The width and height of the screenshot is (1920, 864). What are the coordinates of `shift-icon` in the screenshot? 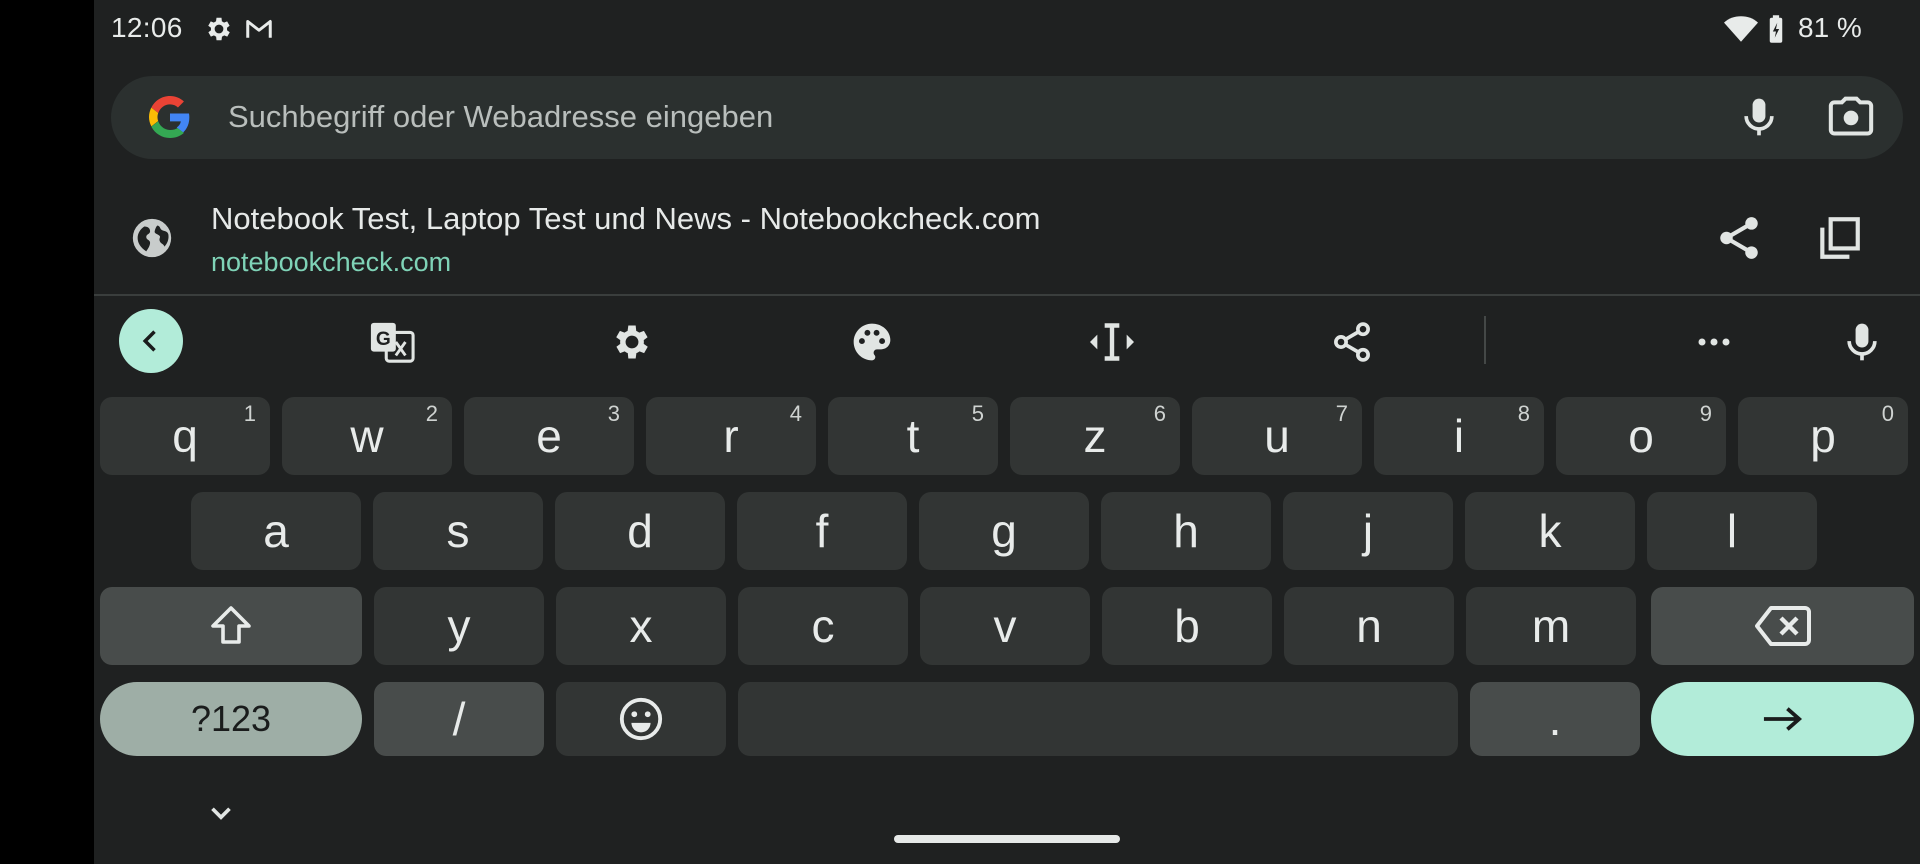 It's located at (231, 625).